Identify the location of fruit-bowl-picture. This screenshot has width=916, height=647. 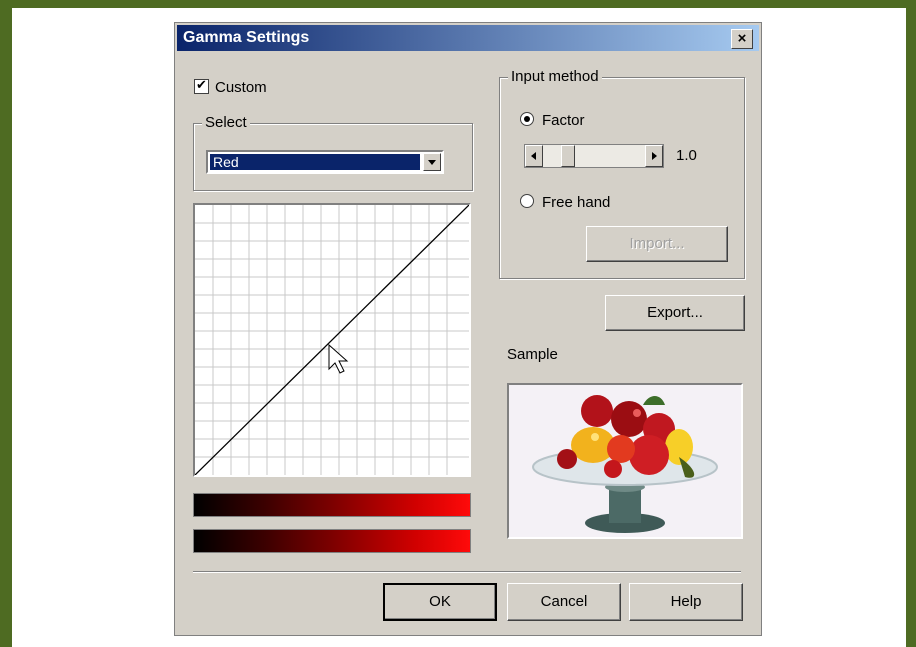
(625, 461).